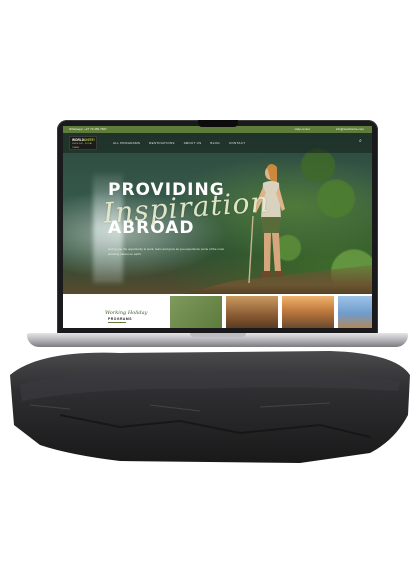 The width and height of the screenshot is (420, 562). I want to click on search-icon: ⌕, so click(361, 141).